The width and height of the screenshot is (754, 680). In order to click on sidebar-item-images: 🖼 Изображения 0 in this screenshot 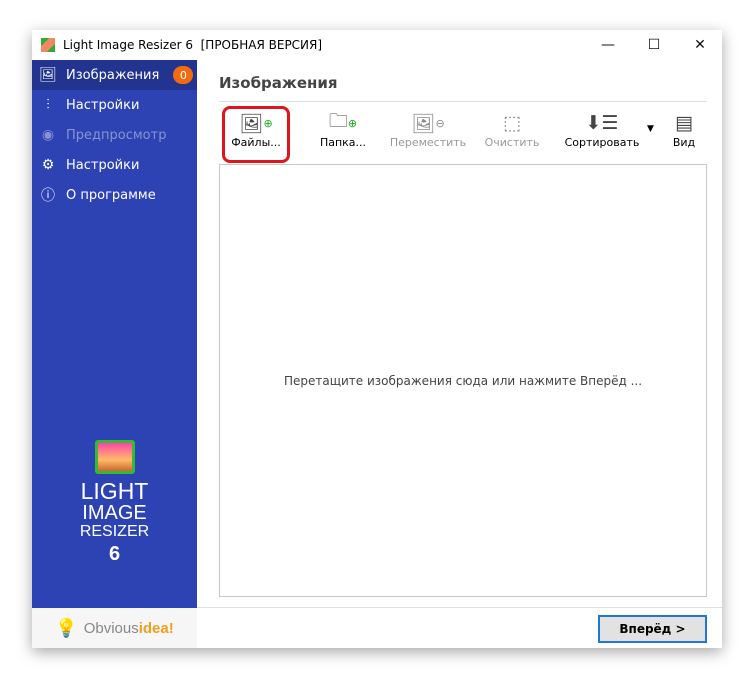, I will do `click(114, 75)`.